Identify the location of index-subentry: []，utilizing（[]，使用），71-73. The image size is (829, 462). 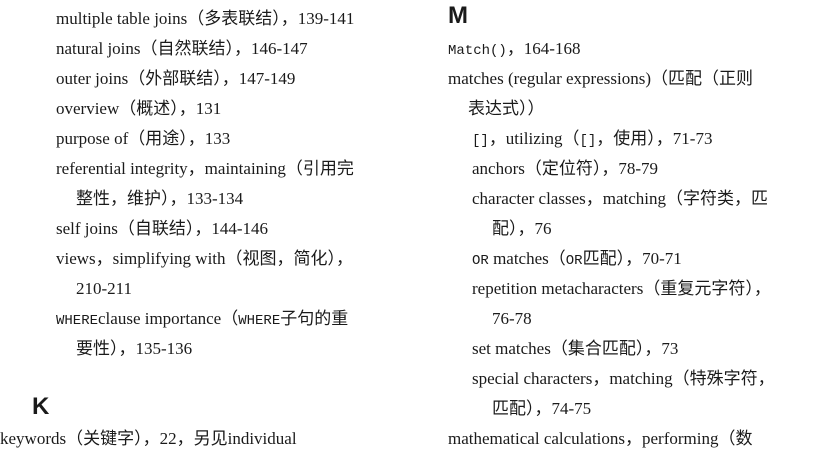
(592, 140).